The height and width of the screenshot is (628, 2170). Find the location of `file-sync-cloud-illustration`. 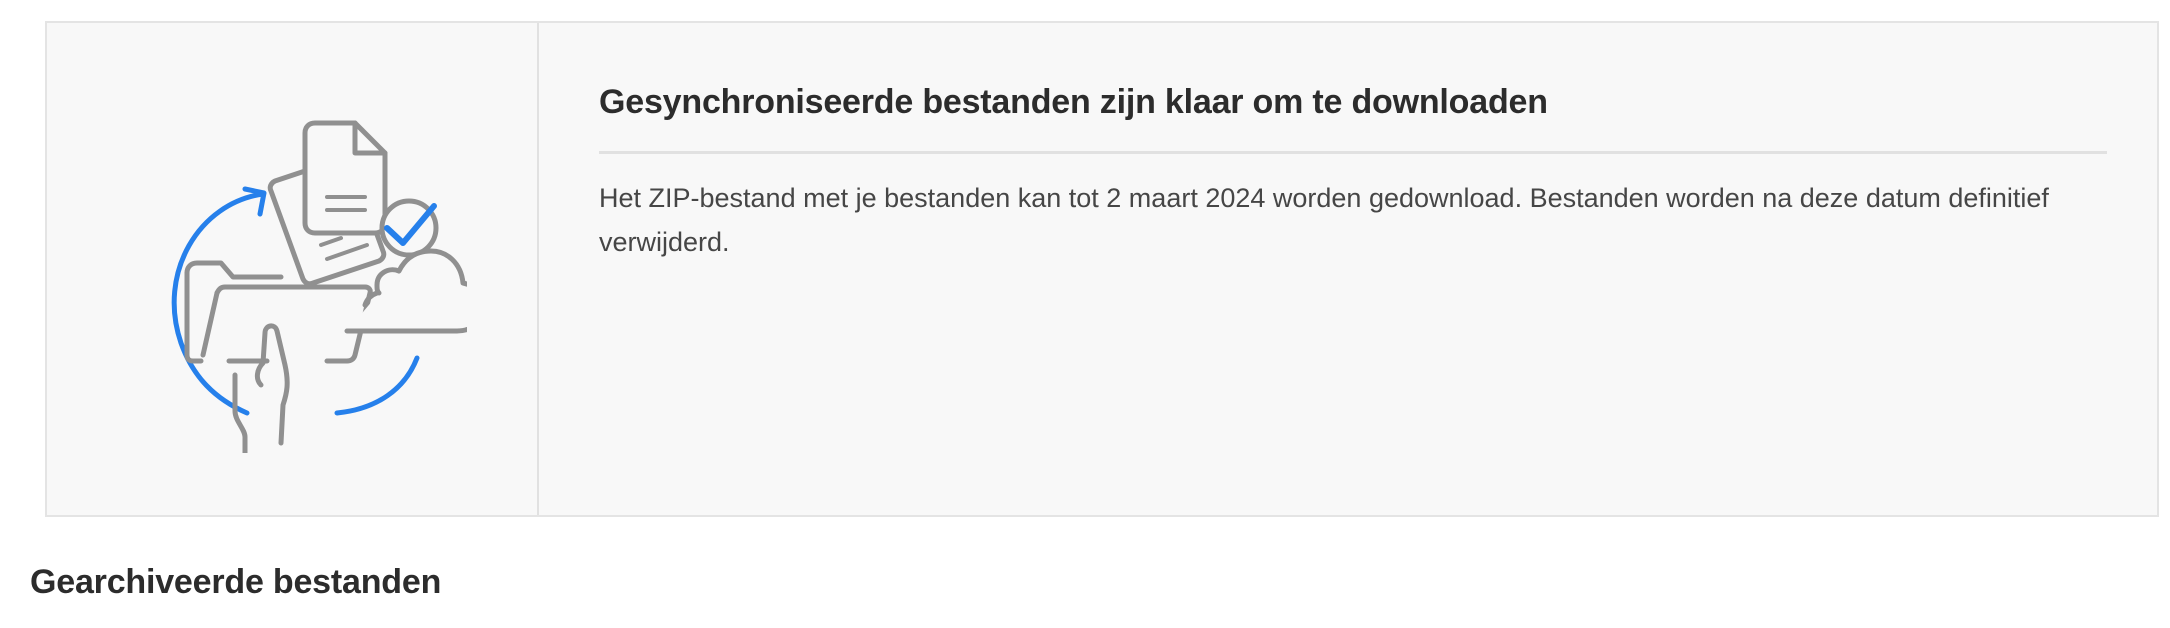

file-sync-cloud-illustration is located at coordinates (319, 286).